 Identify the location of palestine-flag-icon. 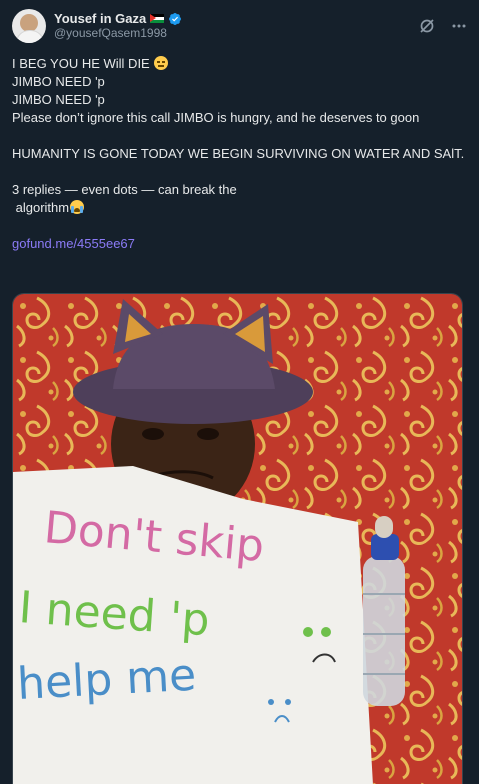
(157, 18).